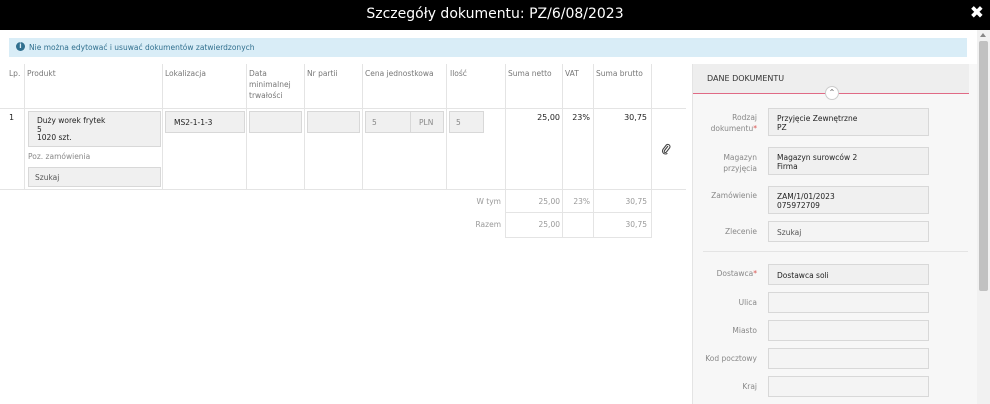 The image size is (990, 404). Describe the element at coordinates (581, 117) in the screenshot. I see `row-vat: 23%` at that location.